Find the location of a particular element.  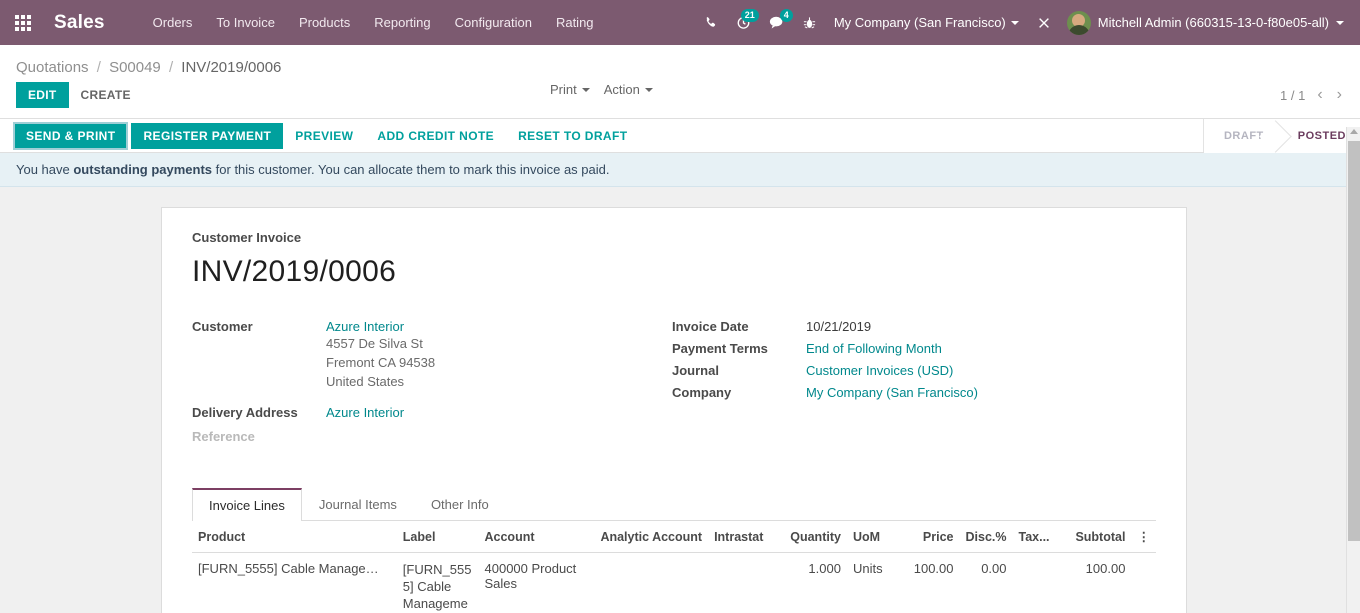

pager-counter: 1 / 1 is located at coordinates (1293, 95).